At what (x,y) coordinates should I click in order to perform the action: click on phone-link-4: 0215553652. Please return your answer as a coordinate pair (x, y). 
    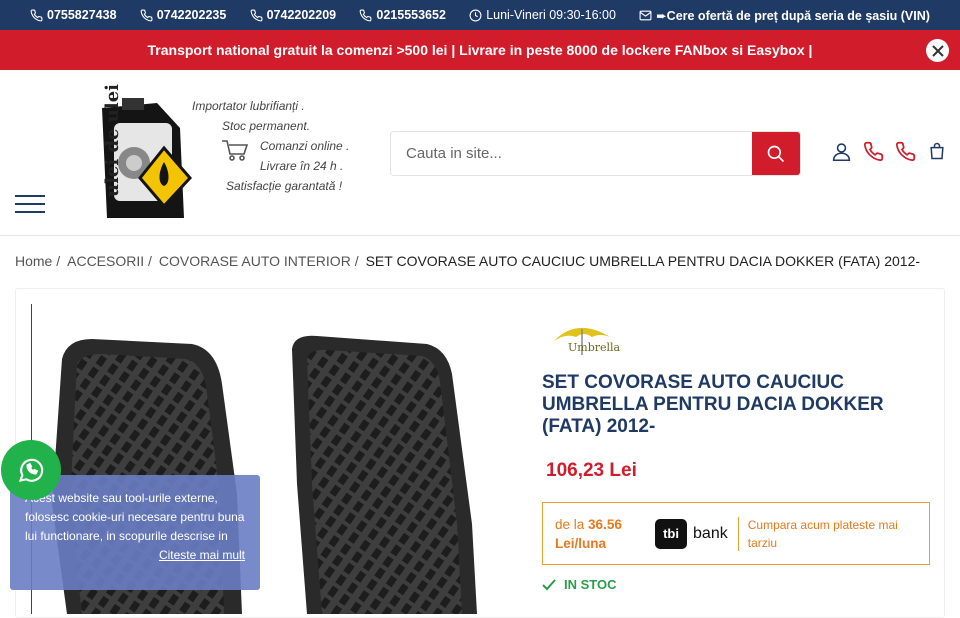
    Looking at the image, I should click on (402, 15).